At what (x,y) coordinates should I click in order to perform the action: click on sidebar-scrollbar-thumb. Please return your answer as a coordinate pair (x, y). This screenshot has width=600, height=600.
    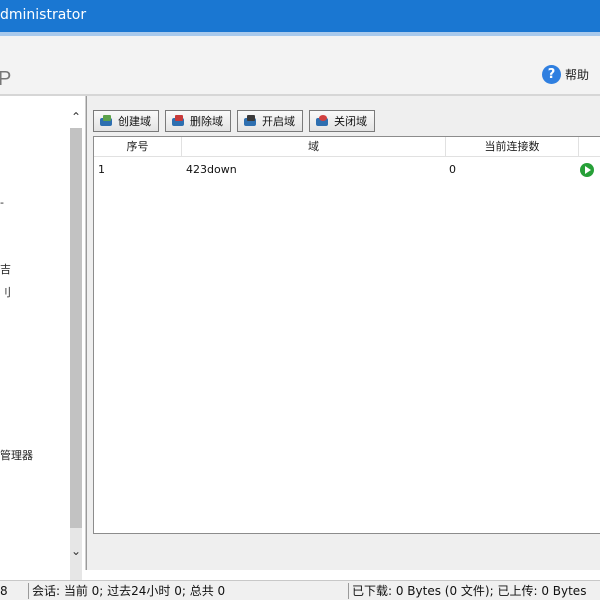
    Looking at the image, I should click on (76, 328).